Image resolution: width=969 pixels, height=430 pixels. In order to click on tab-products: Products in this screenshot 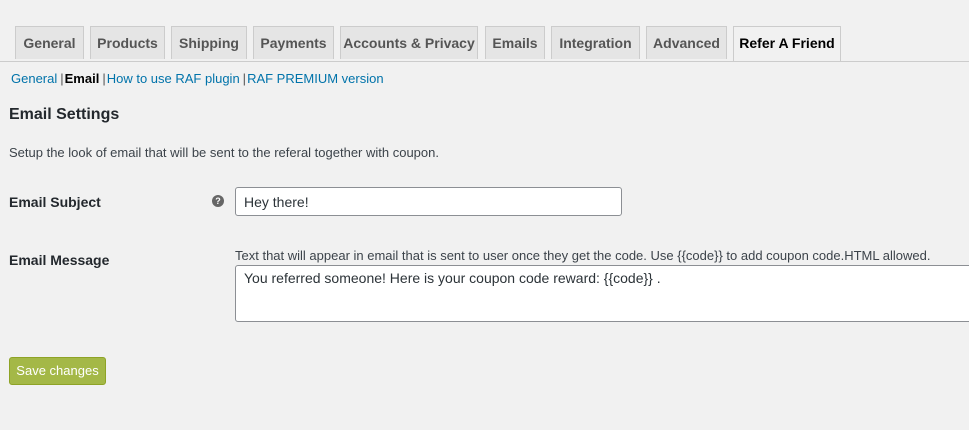, I will do `click(127, 42)`.